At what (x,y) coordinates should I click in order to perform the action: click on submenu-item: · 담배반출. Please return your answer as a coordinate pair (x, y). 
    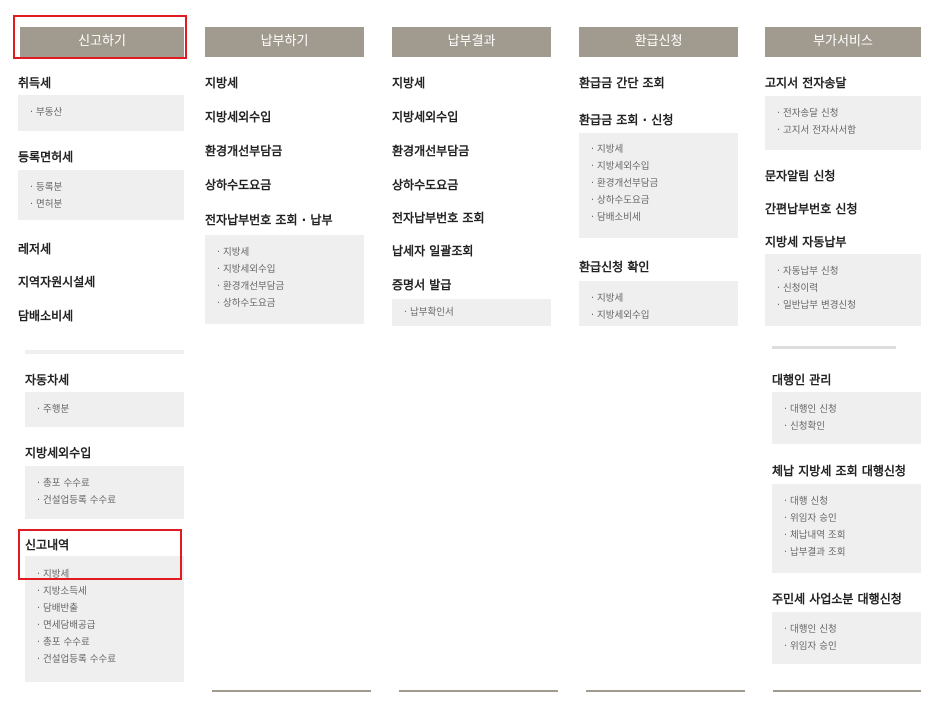
    Looking at the image, I should click on (104, 608).